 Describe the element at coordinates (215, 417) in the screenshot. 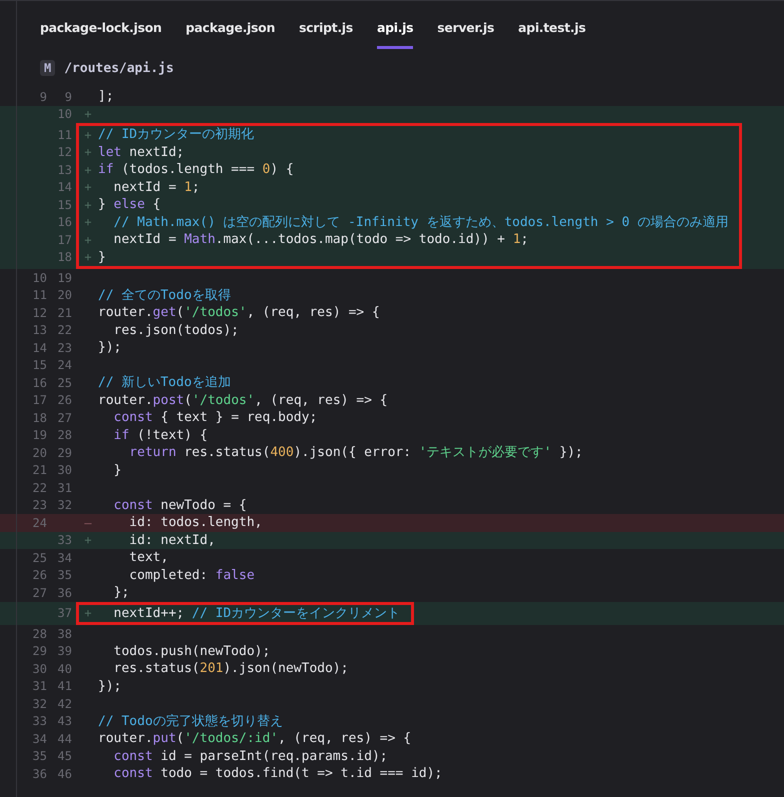

I see `code-line: const { text } = req.body;` at that location.